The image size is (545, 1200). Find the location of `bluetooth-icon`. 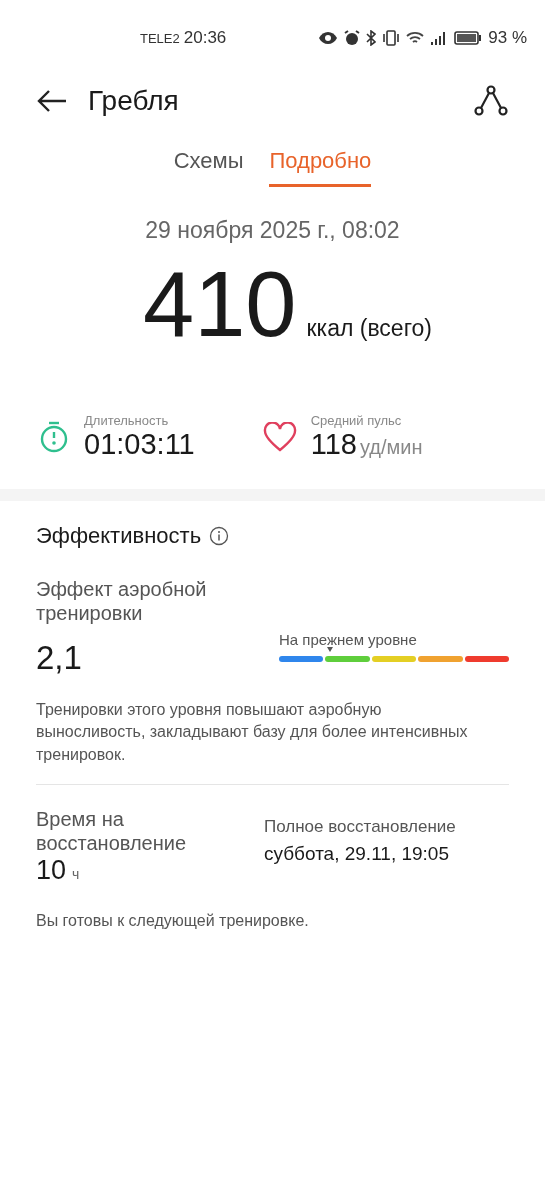

bluetooth-icon is located at coordinates (371, 38).